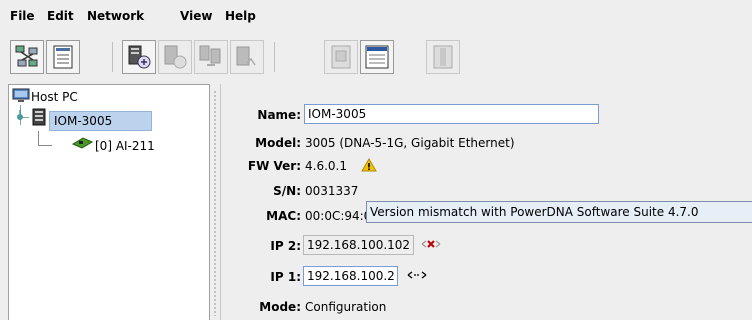 The height and width of the screenshot is (320, 752). I want to click on name-field: IOM-3005, so click(451, 114).